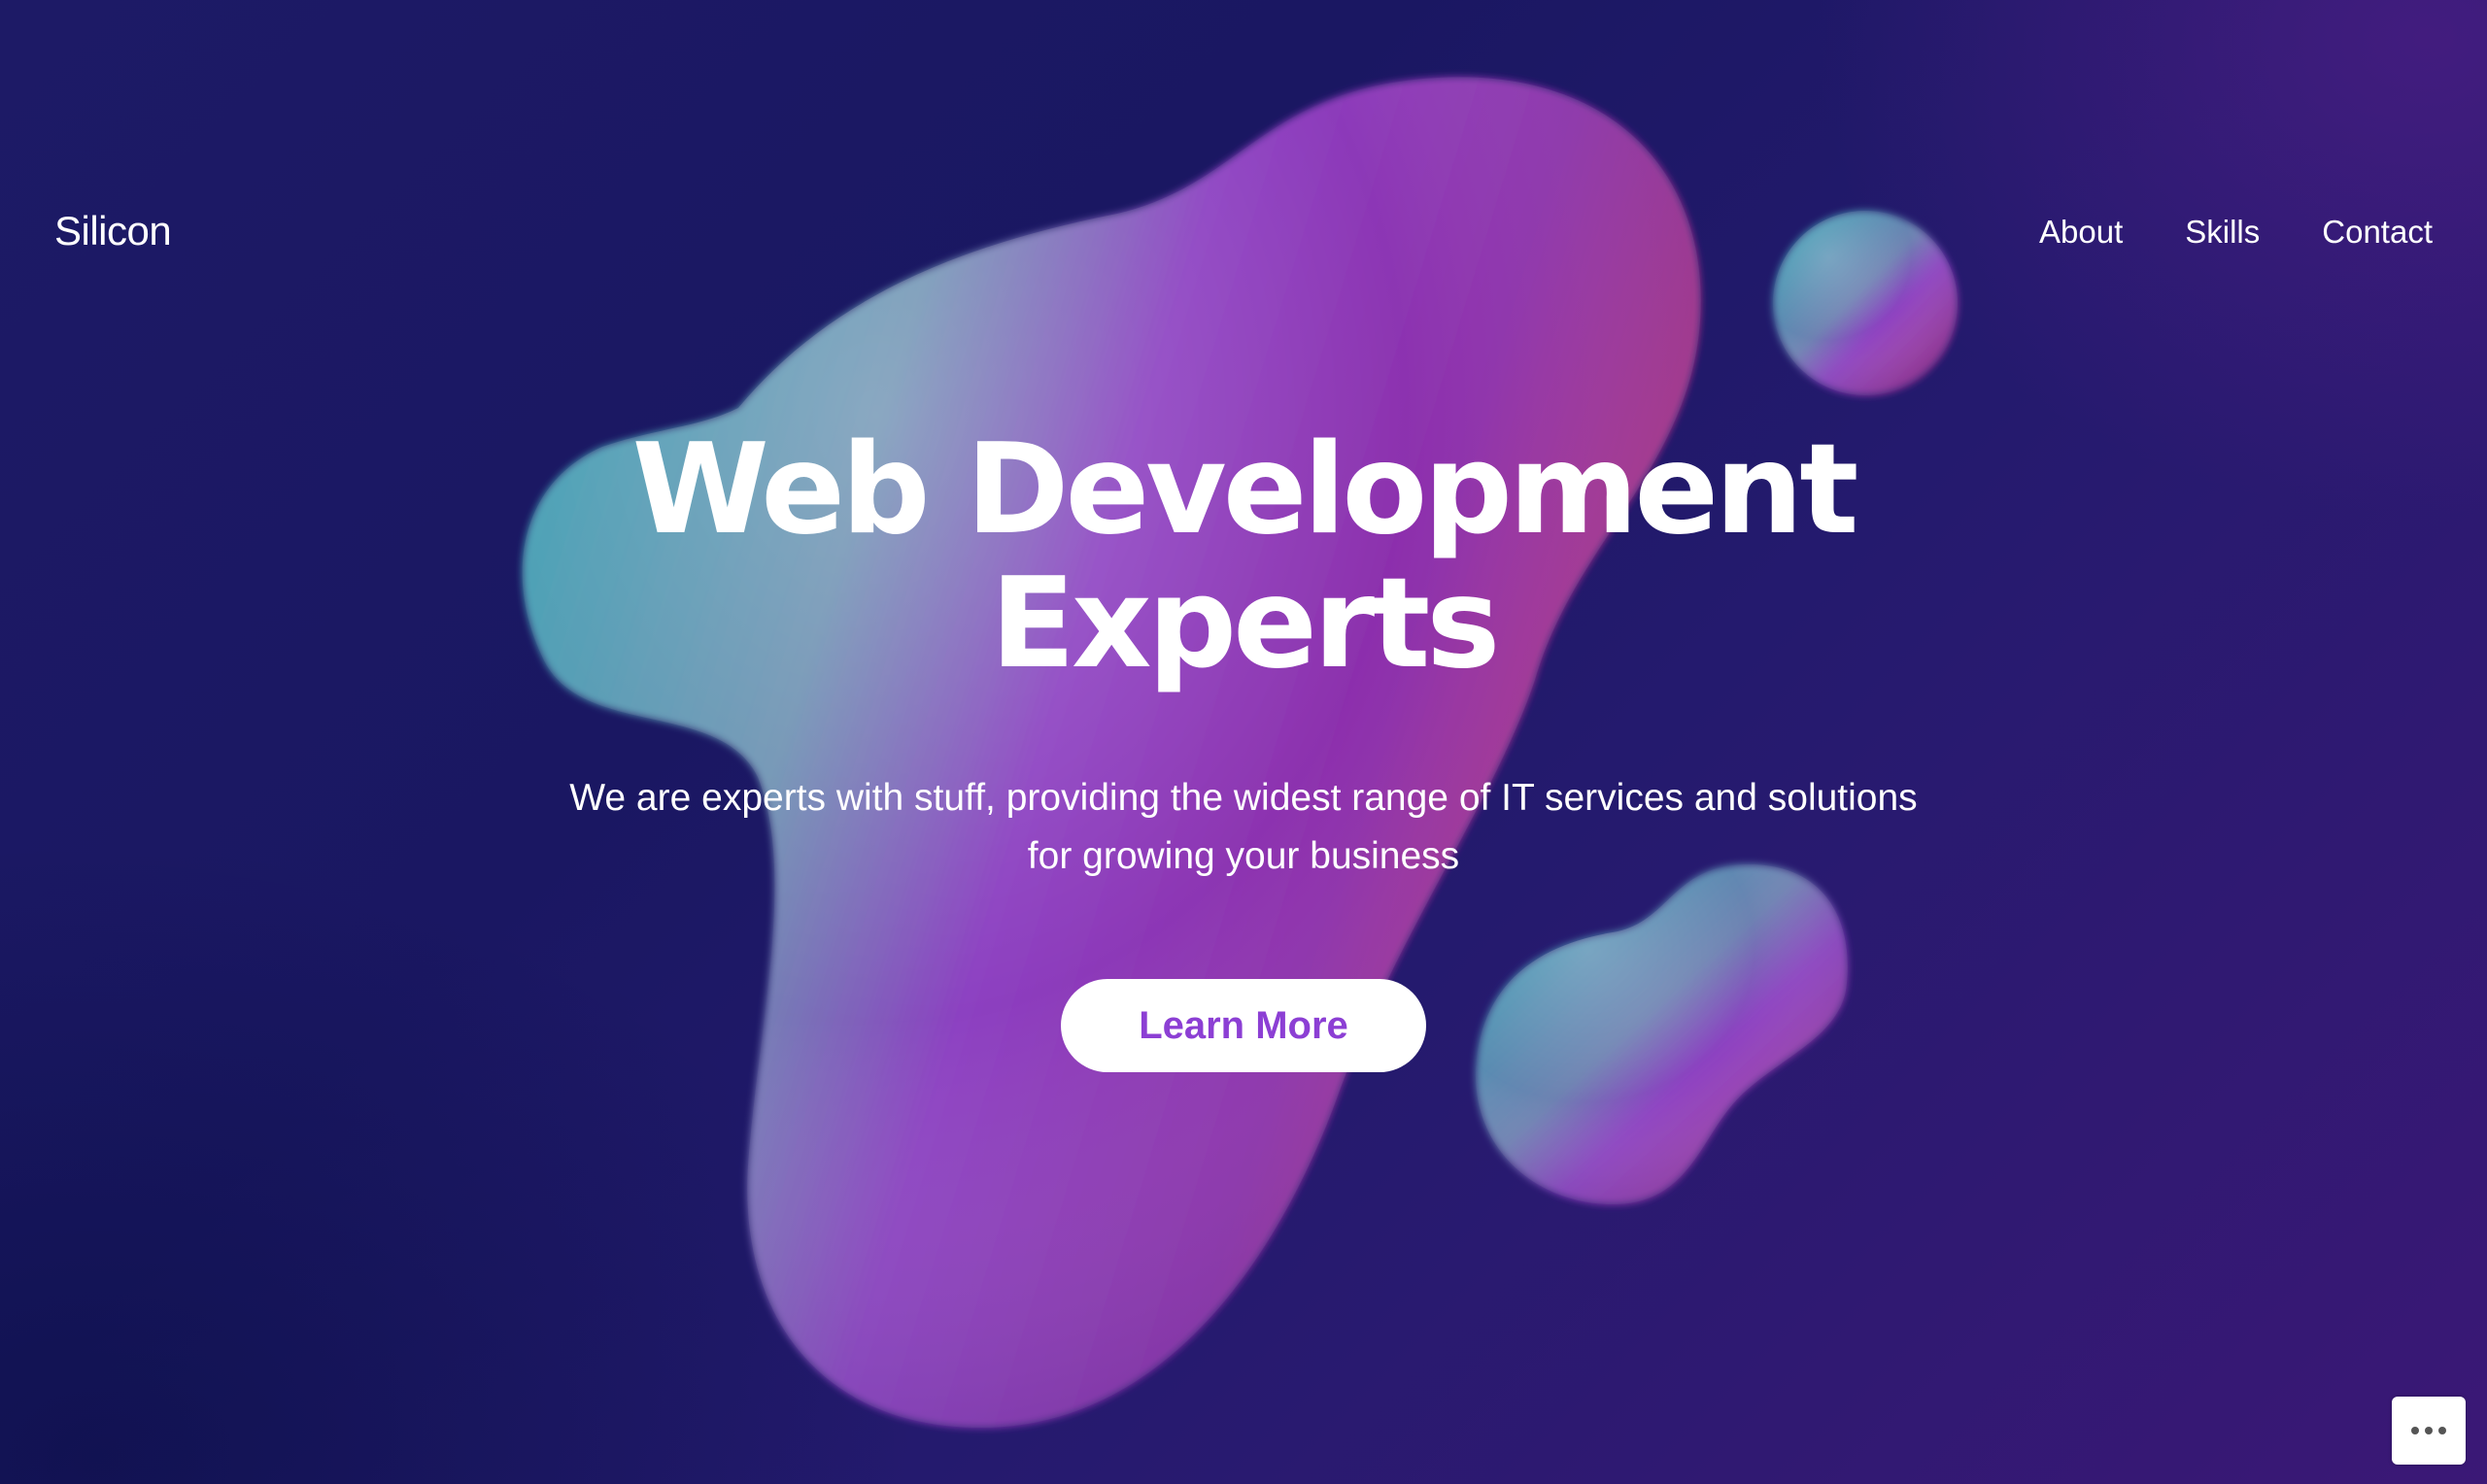 The height and width of the screenshot is (1484, 2487). Describe the element at coordinates (1243, 856) in the screenshot. I see `hero-subtitle-line-2: for growing your business` at that location.